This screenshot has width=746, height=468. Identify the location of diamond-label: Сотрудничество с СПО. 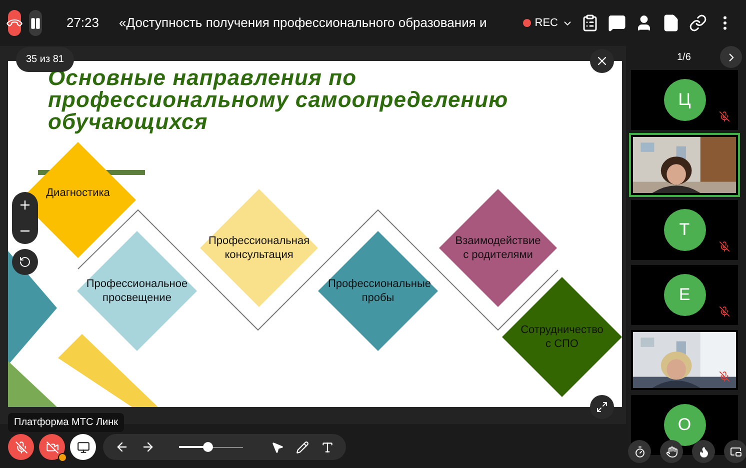
(562, 337).